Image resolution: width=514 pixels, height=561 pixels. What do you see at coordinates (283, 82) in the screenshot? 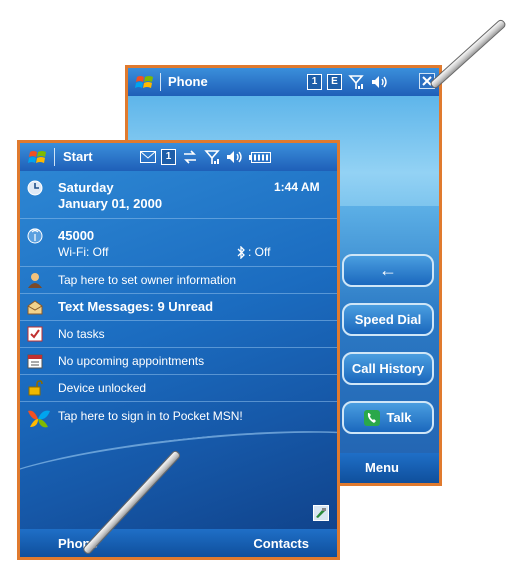
I see `phone-title-bar: Phone 1 E` at bounding box center [283, 82].